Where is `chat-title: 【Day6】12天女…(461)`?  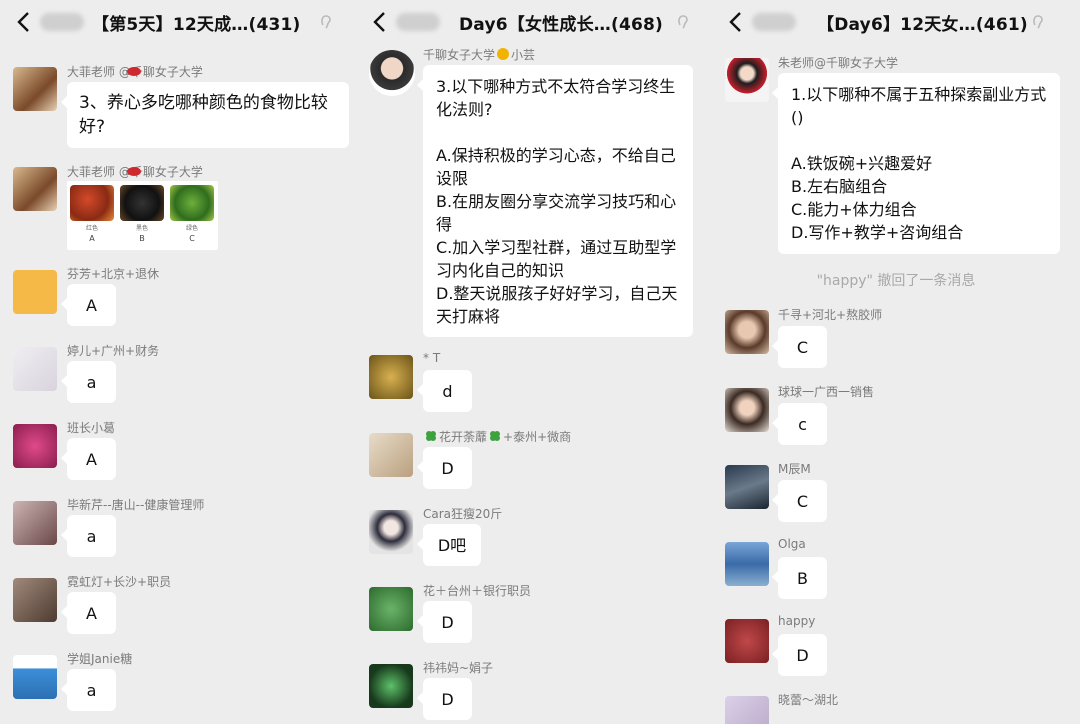 chat-title: 【Day6】12天女…(461) is located at coordinates (922, 25).